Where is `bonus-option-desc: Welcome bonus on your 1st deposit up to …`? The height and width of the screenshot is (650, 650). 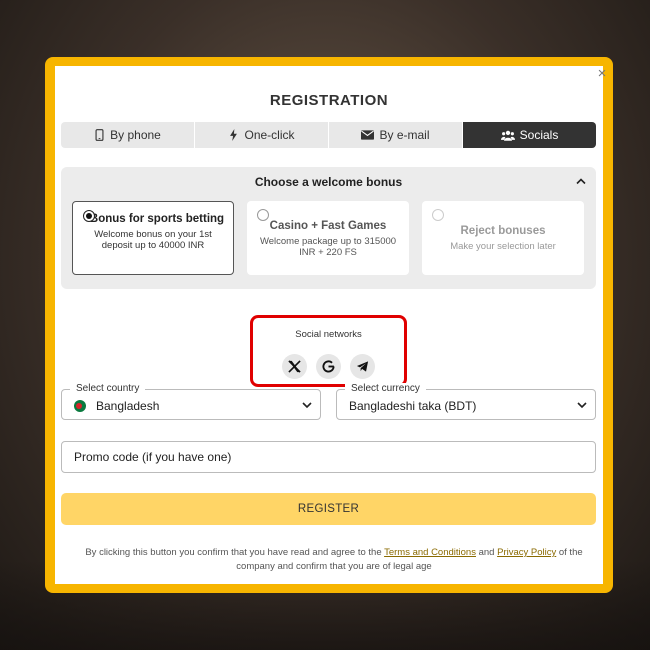 bonus-option-desc: Welcome bonus on your 1st deposit up to … is located at coordinates (153, 240).